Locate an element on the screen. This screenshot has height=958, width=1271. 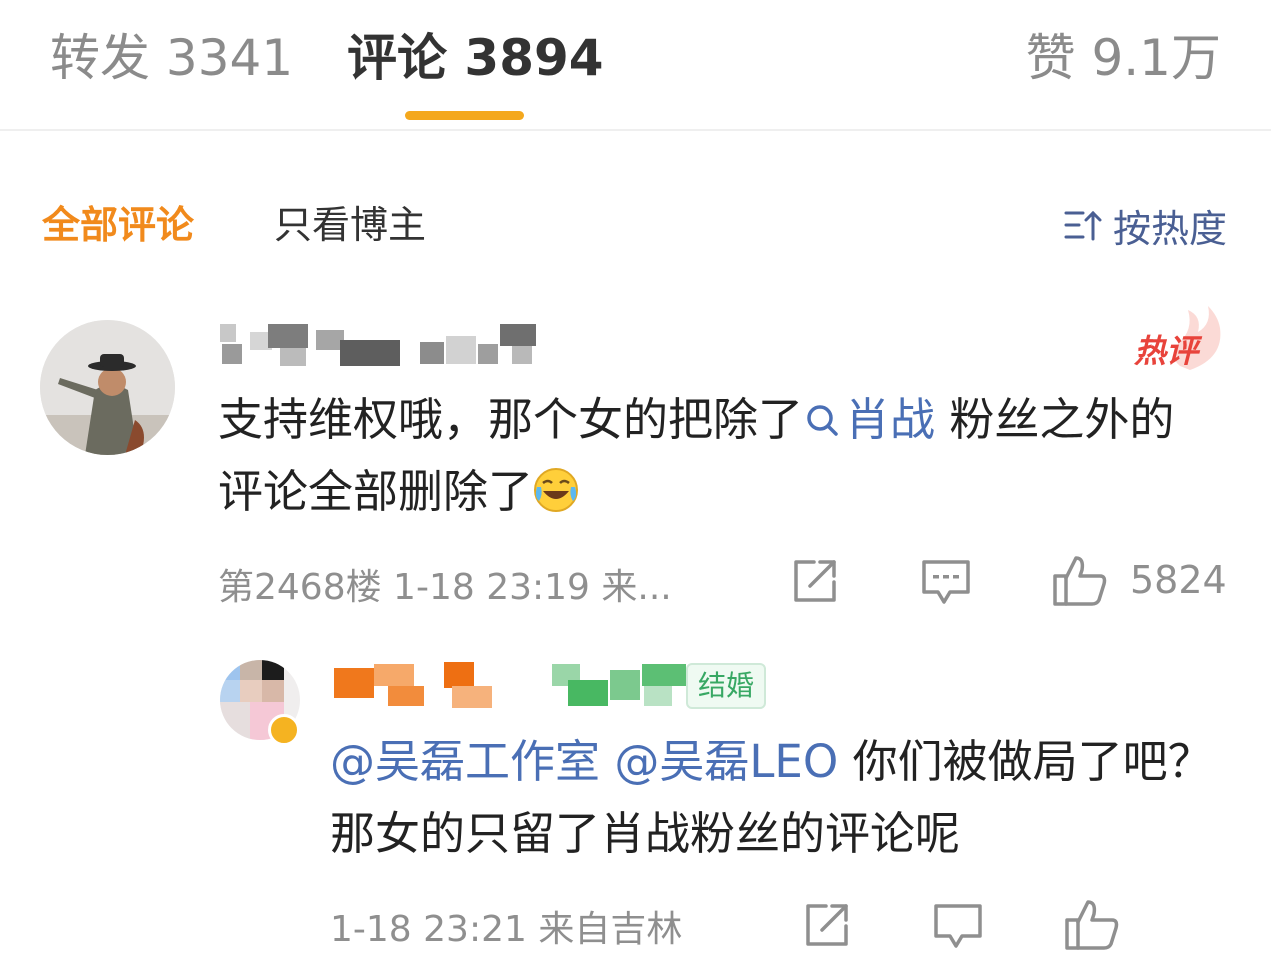
comment-text: 支持维权哦，那个女的把除了 肖战 粉丝之外的评论全部删除了 is located at coordinates (718, 456).